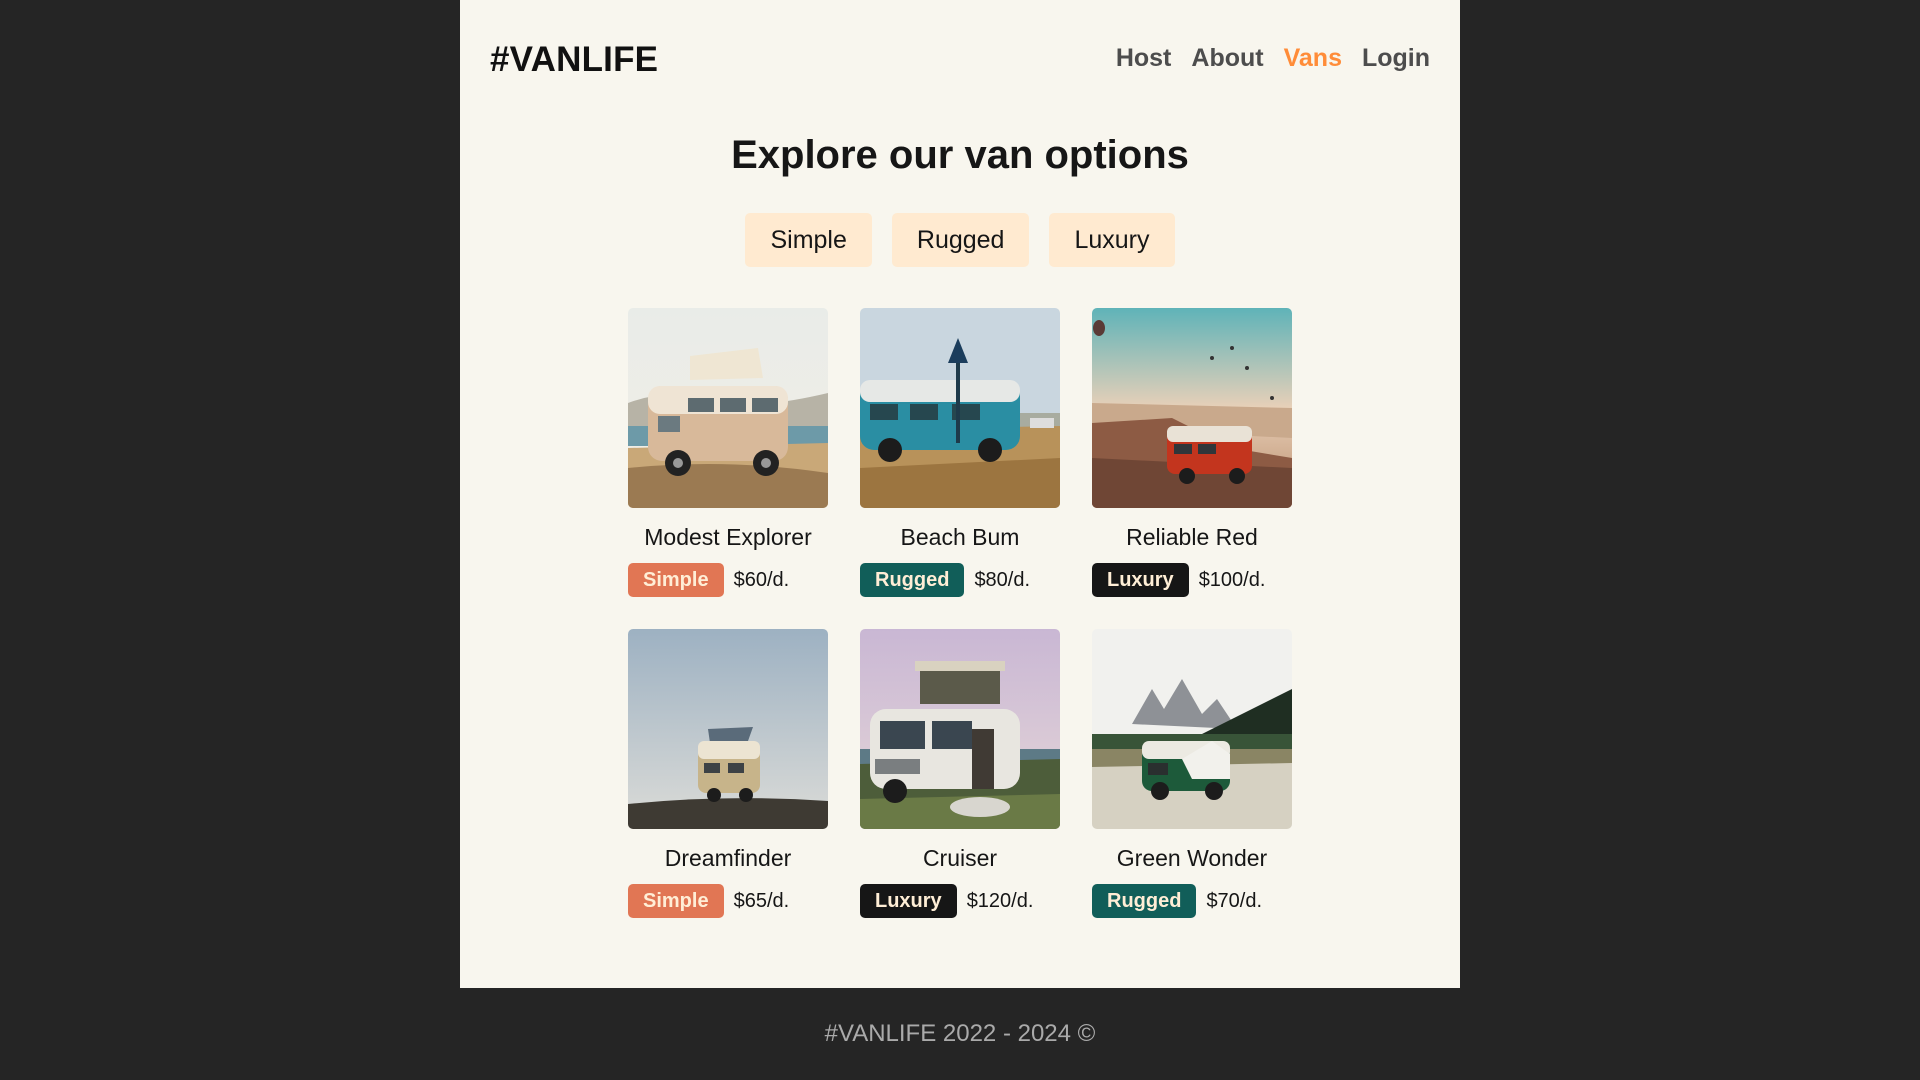 The height and width of the screenshot is (1080, 1920). I want to click on van-name: Dreamfinder, so click(728, 858).